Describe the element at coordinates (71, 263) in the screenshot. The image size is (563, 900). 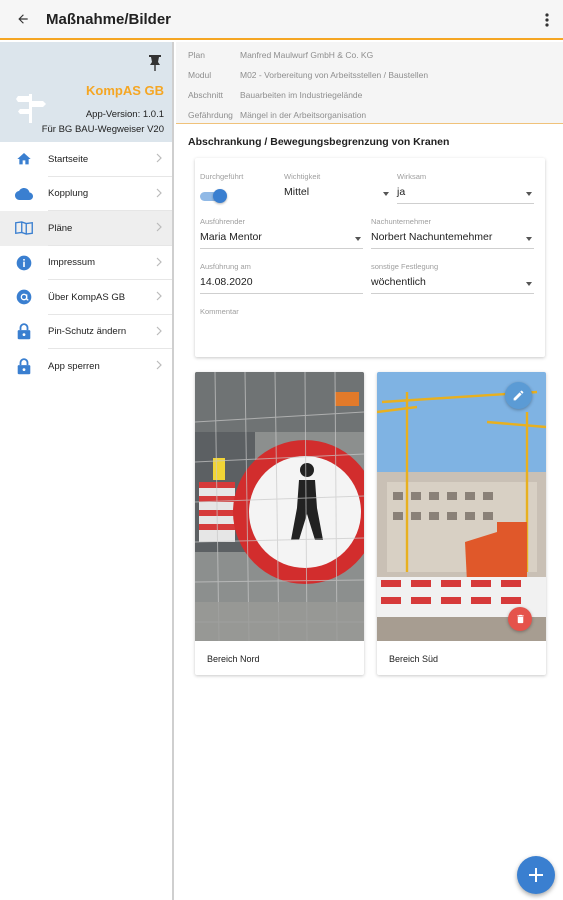
I see `sidebar-item-label: Impressum` at that location.